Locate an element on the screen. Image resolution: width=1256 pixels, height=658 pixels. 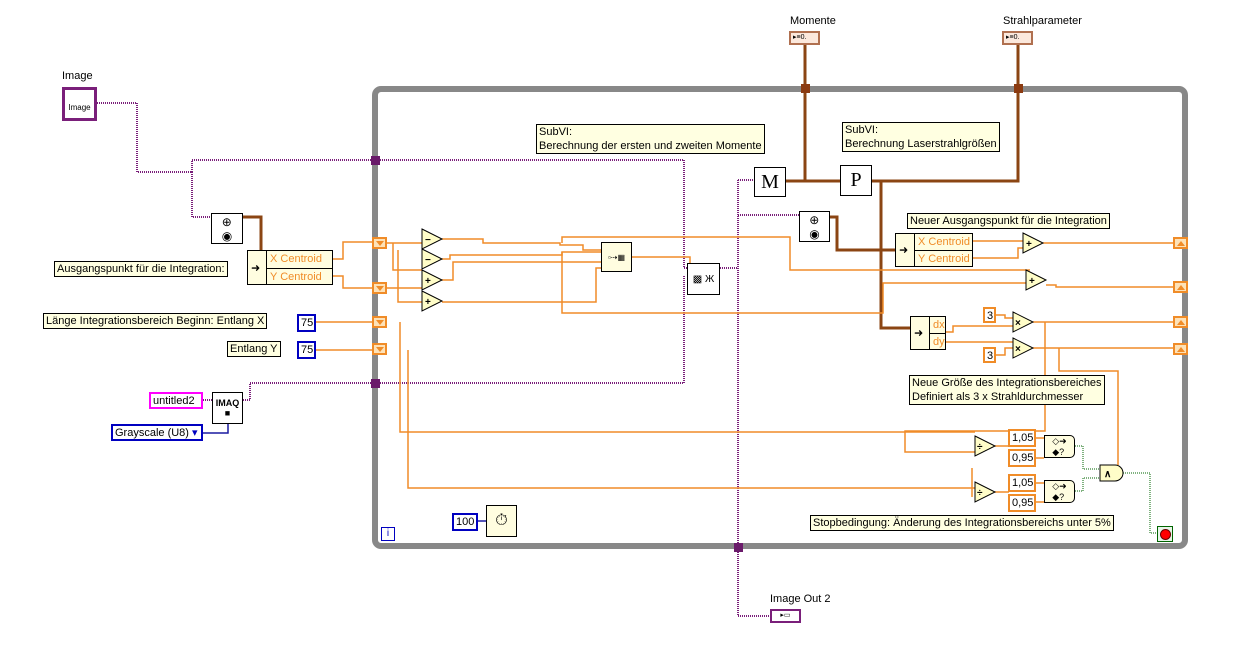
stop-icon is located at coordinates (1165, 534).